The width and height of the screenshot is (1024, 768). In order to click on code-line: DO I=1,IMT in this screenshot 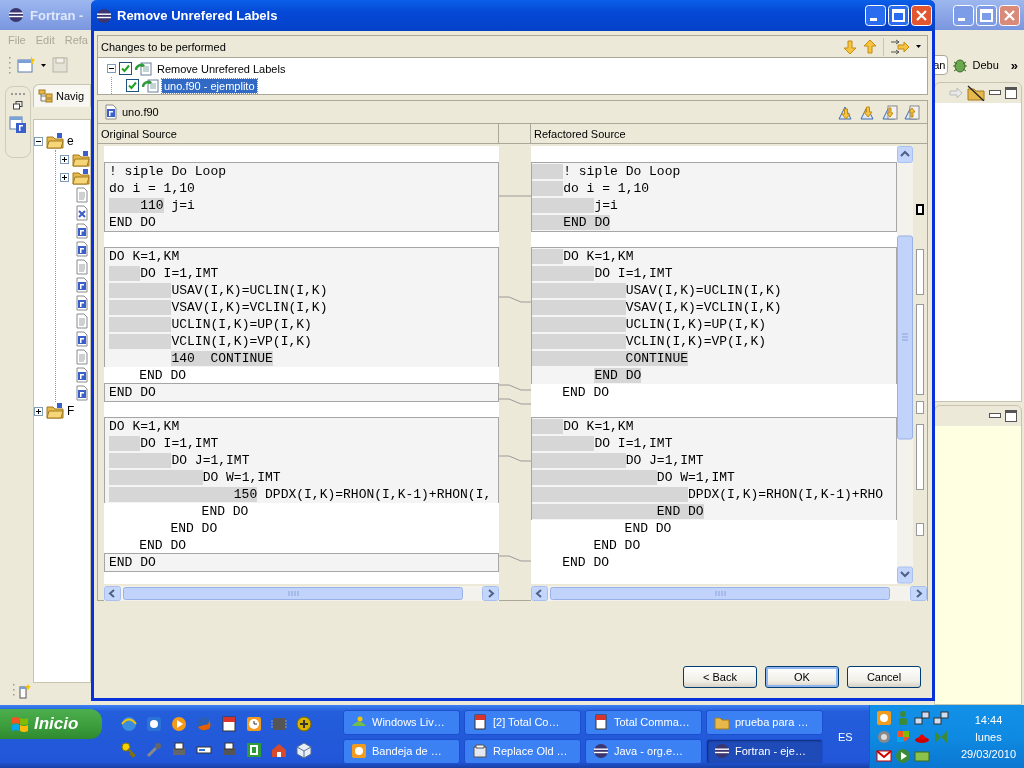, I will do `click(301, 273)`.